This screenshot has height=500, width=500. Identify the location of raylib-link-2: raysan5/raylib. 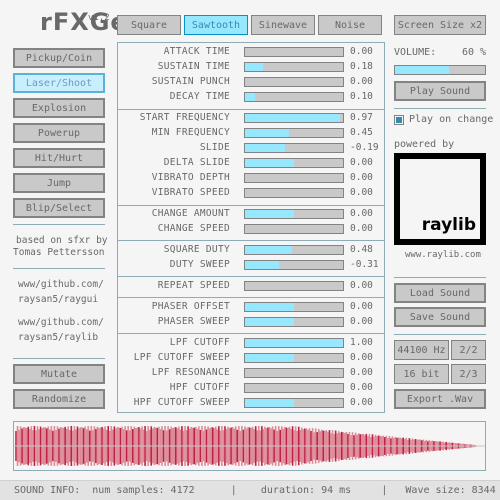
(58, 337).